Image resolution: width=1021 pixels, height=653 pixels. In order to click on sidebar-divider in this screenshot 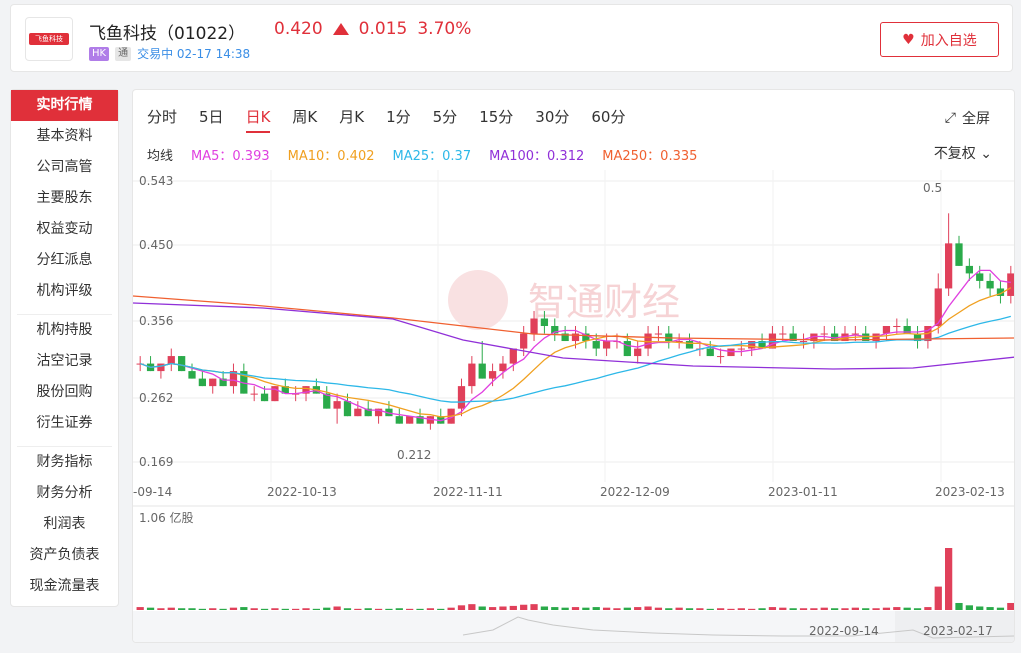, I will do `click(64, 443)`.